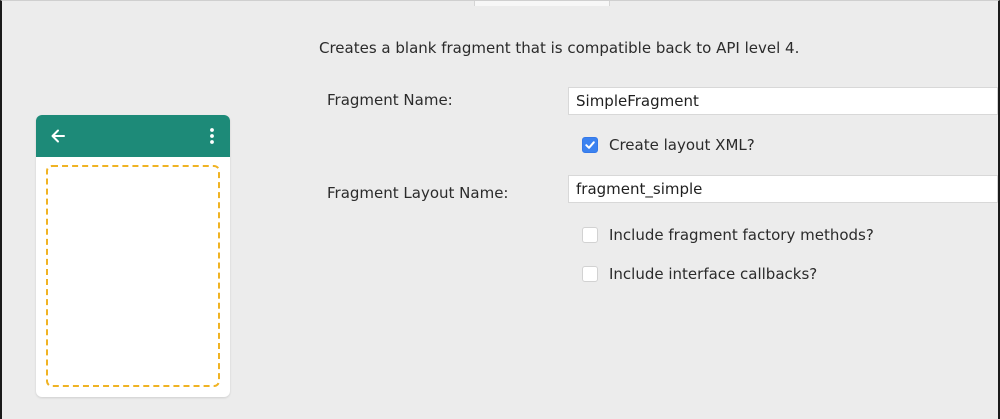  I want to click on fragment-layout-name-label: Fragment Layout Name:, so click(418, 193).